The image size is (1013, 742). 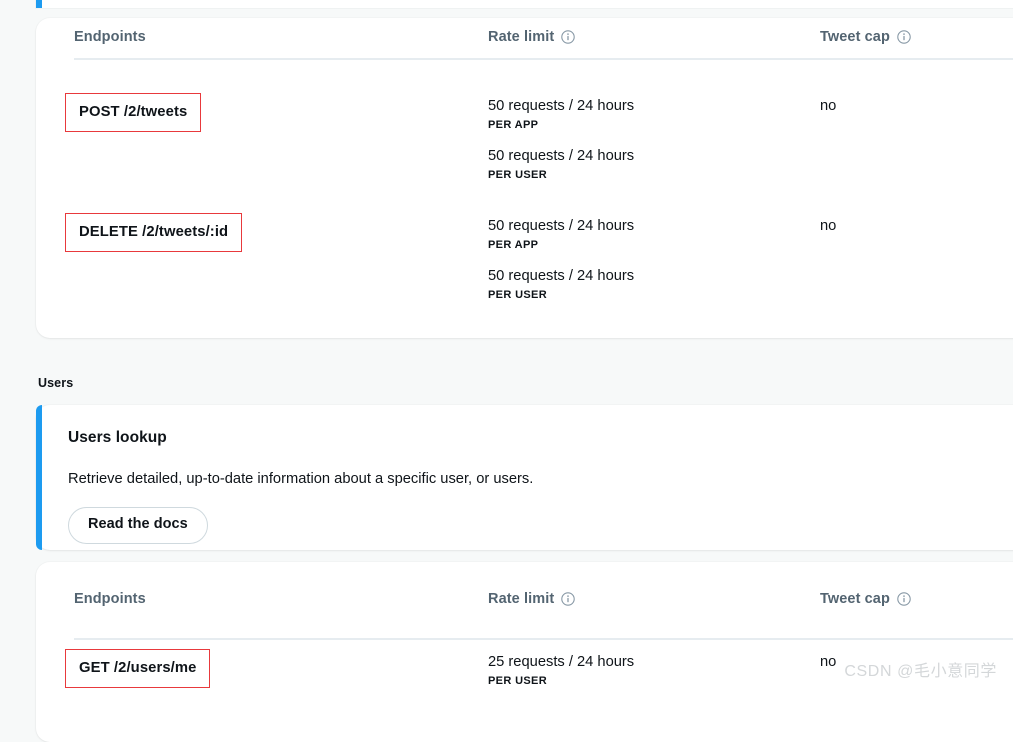 I want to click on csdn-watermark: CSDN @毛小意同学, so click(x=920, y=671).